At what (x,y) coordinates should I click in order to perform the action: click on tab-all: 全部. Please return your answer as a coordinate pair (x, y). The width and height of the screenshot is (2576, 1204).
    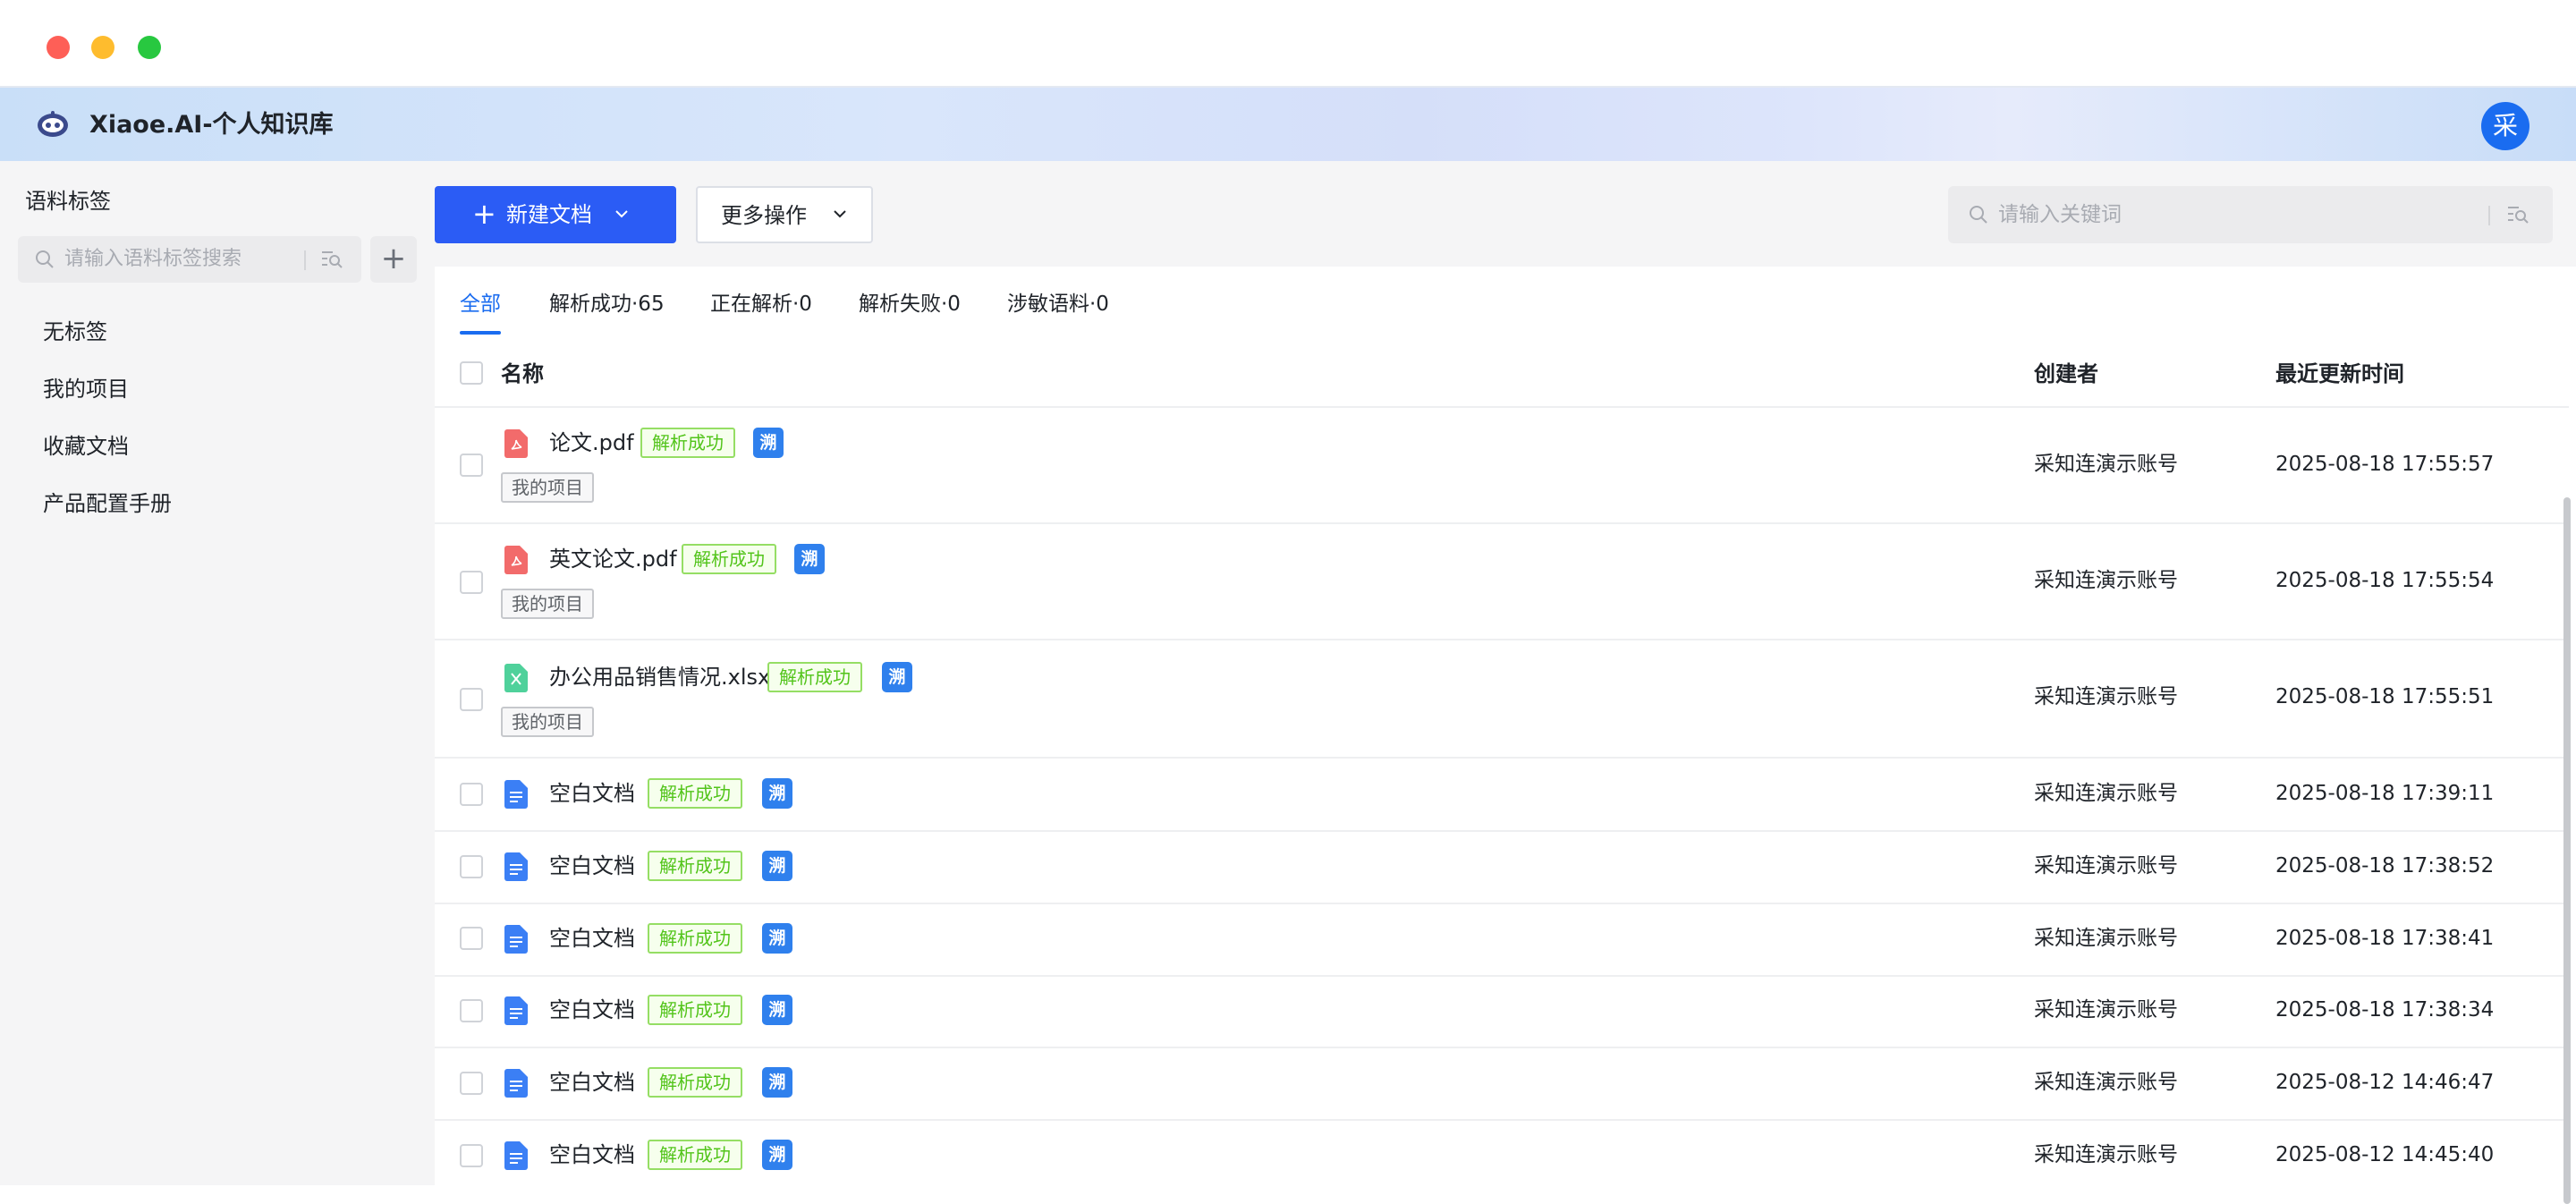
    Looking at the image, I should click on (480, 304).